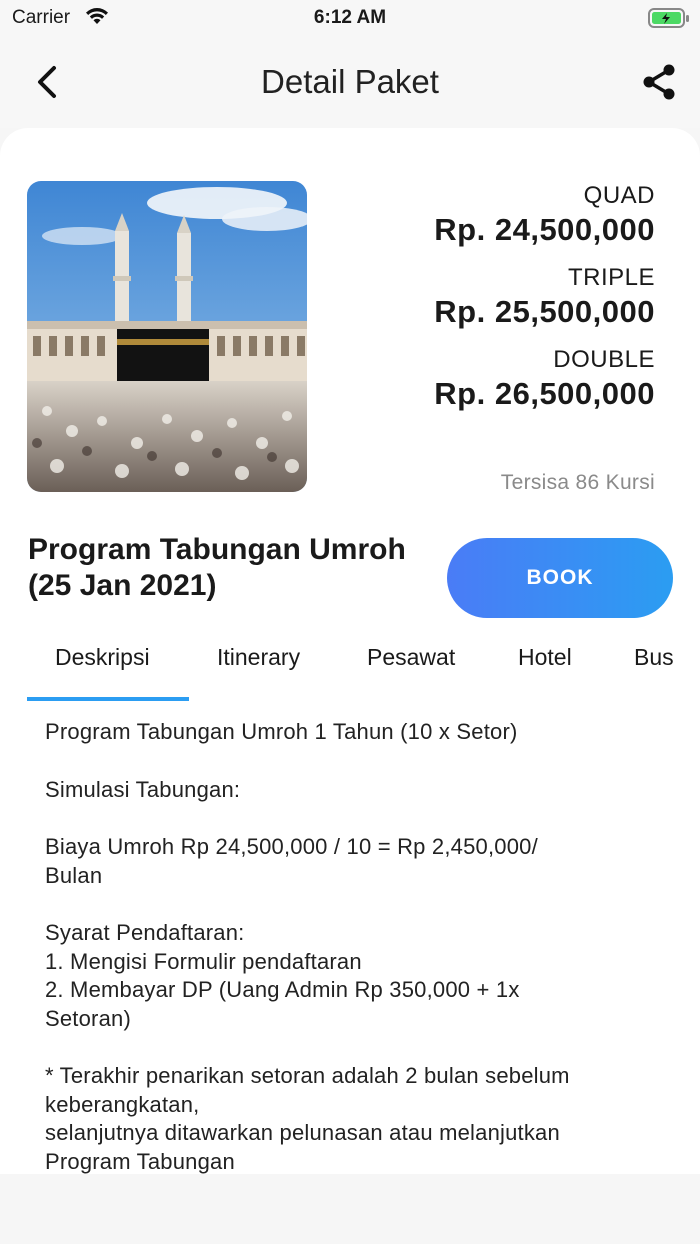 The height and width of the screenshot is (1244, 700). I want to click on description-line: Syarat Pendaftaran:, so click(145, 932).